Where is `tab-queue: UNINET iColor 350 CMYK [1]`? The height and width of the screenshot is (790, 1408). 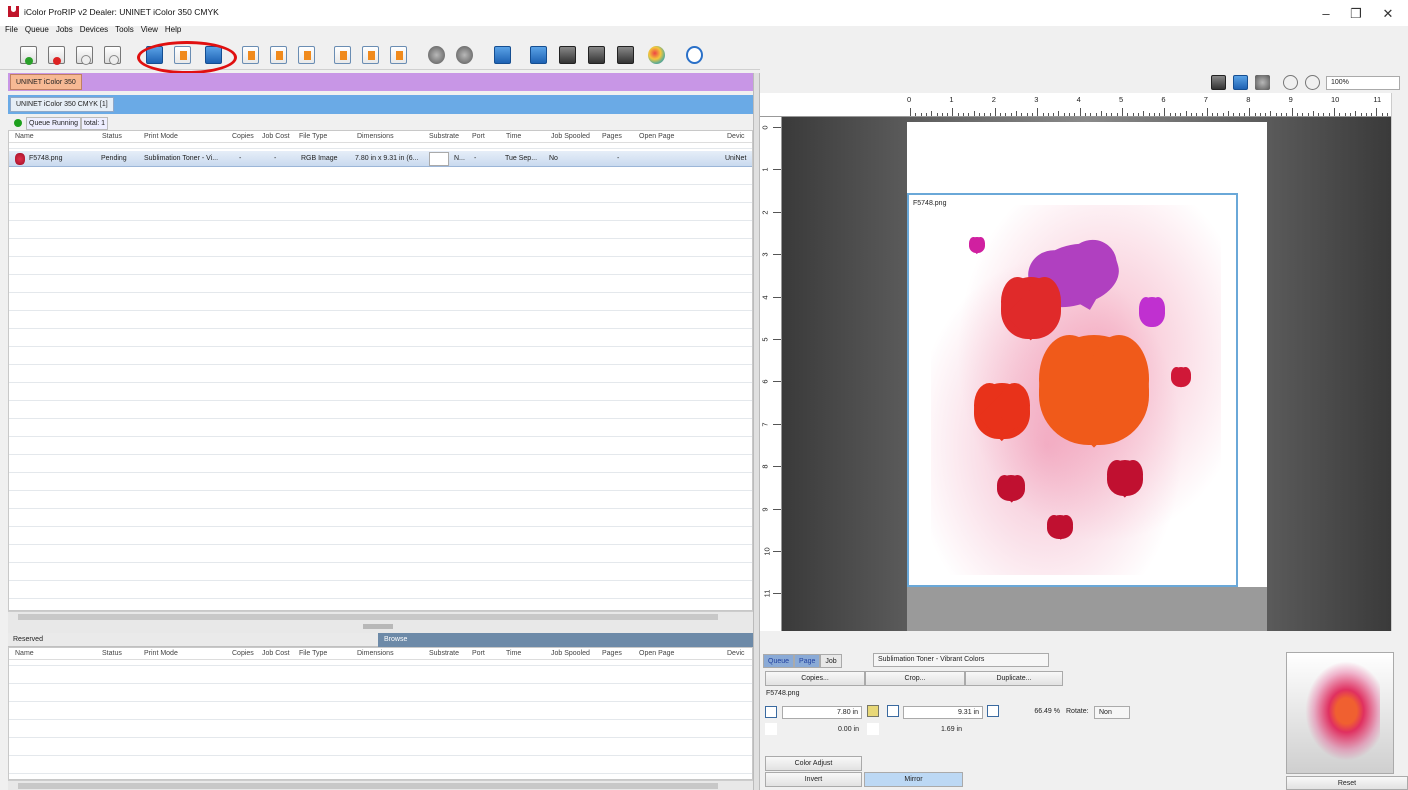 tab-queue: UNINET iColor 350 CMYK [1] is located at coordinates (62, 104).